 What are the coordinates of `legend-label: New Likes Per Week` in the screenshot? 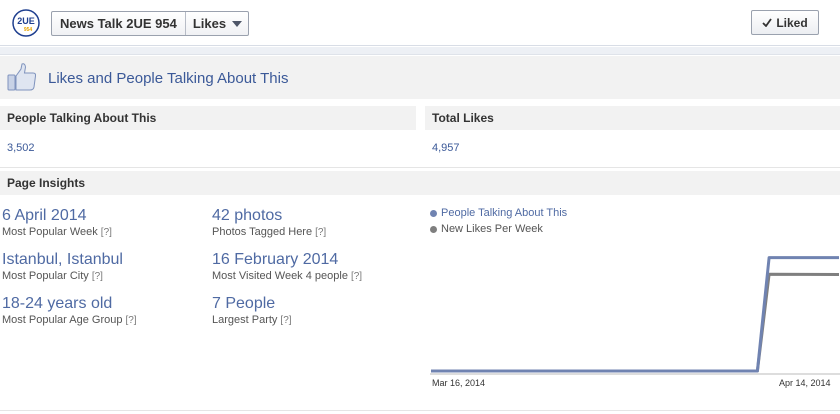 It's located at (492, 229).